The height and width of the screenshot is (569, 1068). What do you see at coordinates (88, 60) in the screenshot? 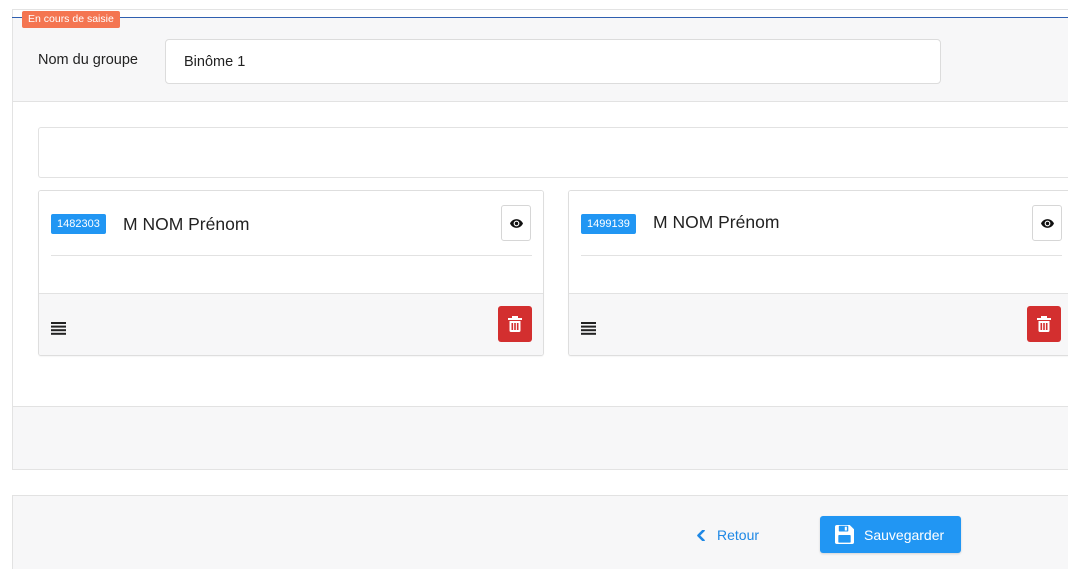
I see `group-name-label: Nom du groupe` at bounding box center [88, 60].